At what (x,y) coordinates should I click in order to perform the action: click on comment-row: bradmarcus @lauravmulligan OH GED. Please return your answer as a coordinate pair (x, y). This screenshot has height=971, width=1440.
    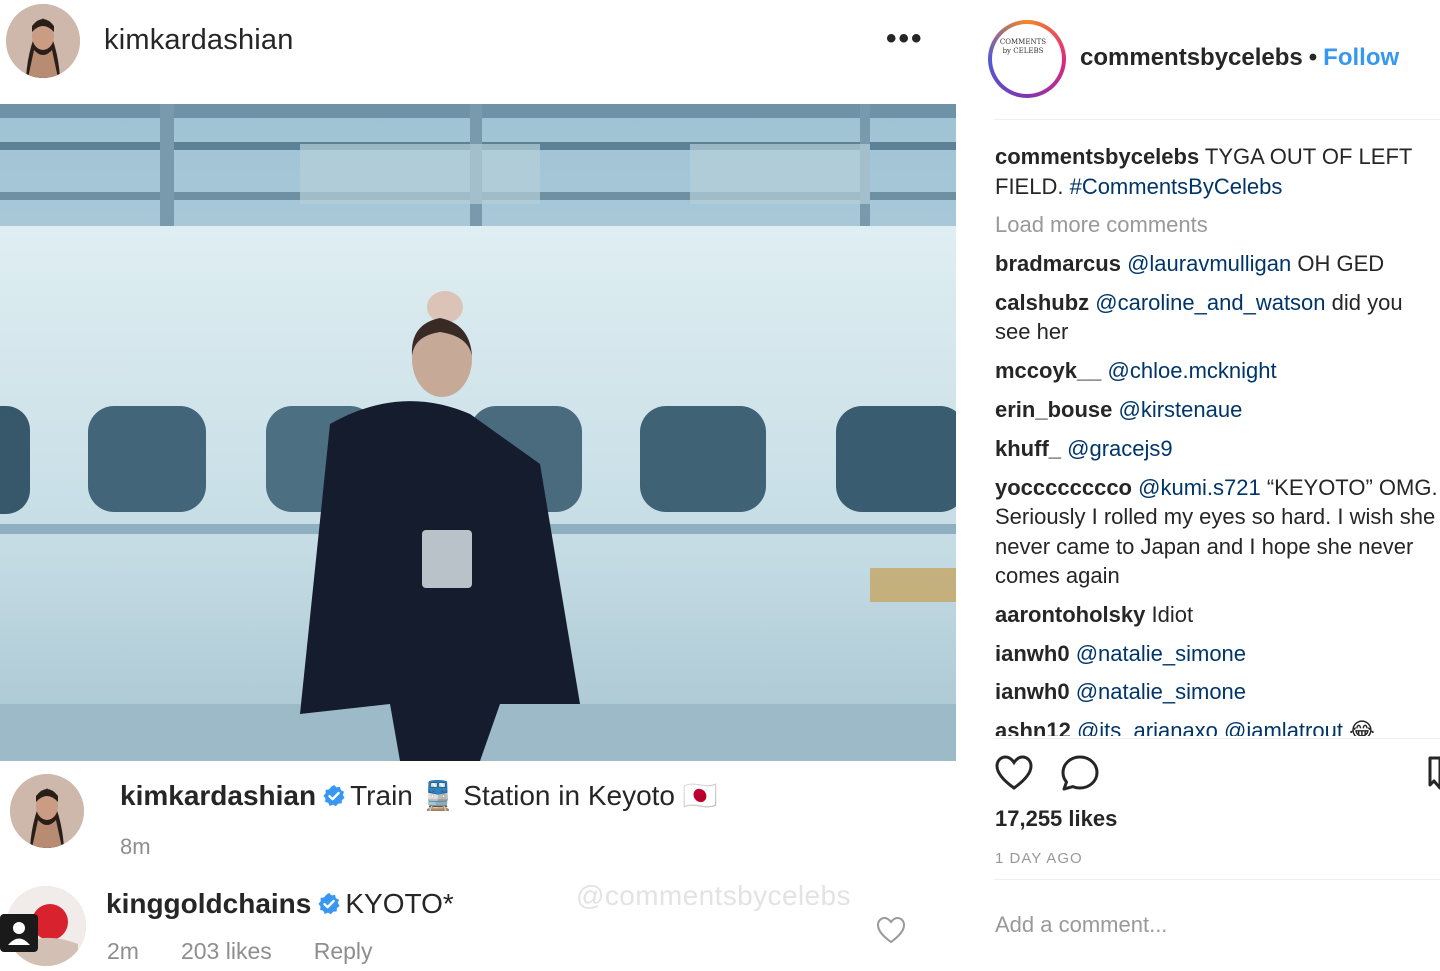
    Looking at the image, I should click on (1217, 264).